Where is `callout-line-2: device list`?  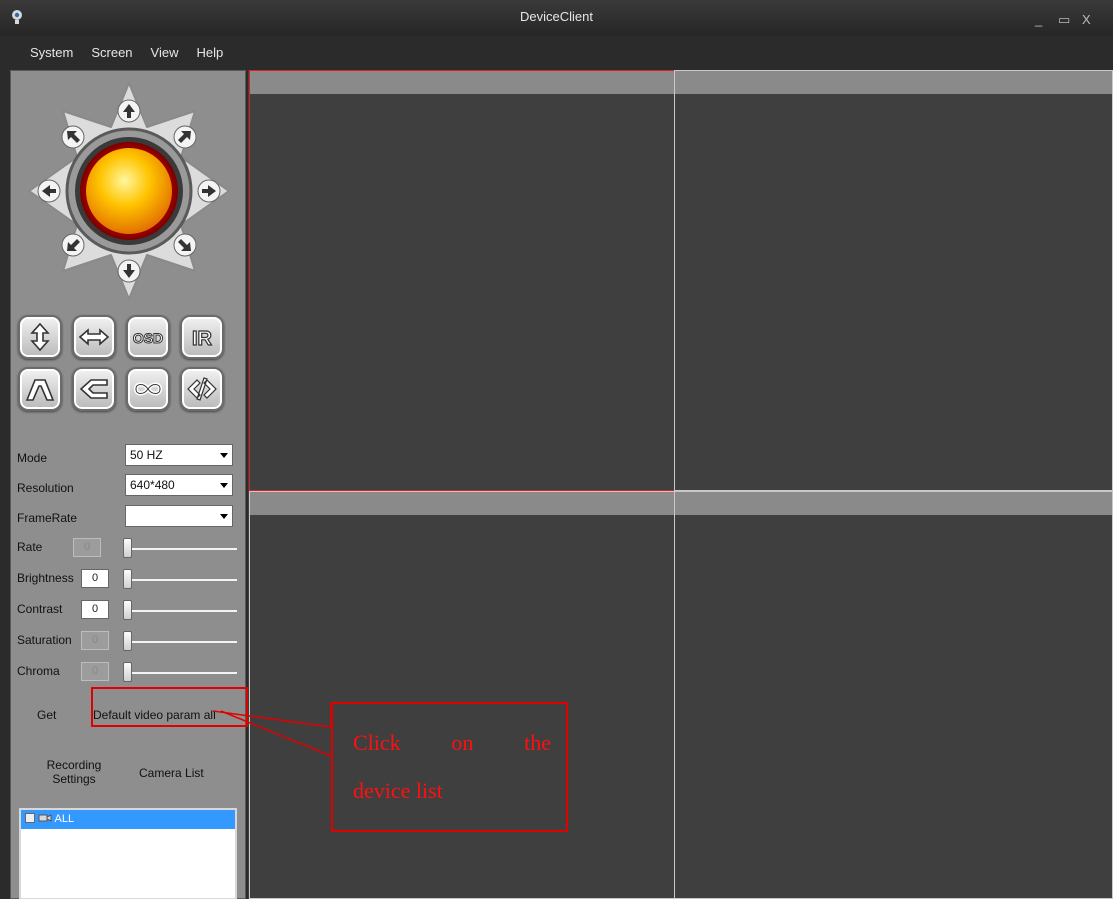 callout-line-2: device list is located at coordinates (398, 790).